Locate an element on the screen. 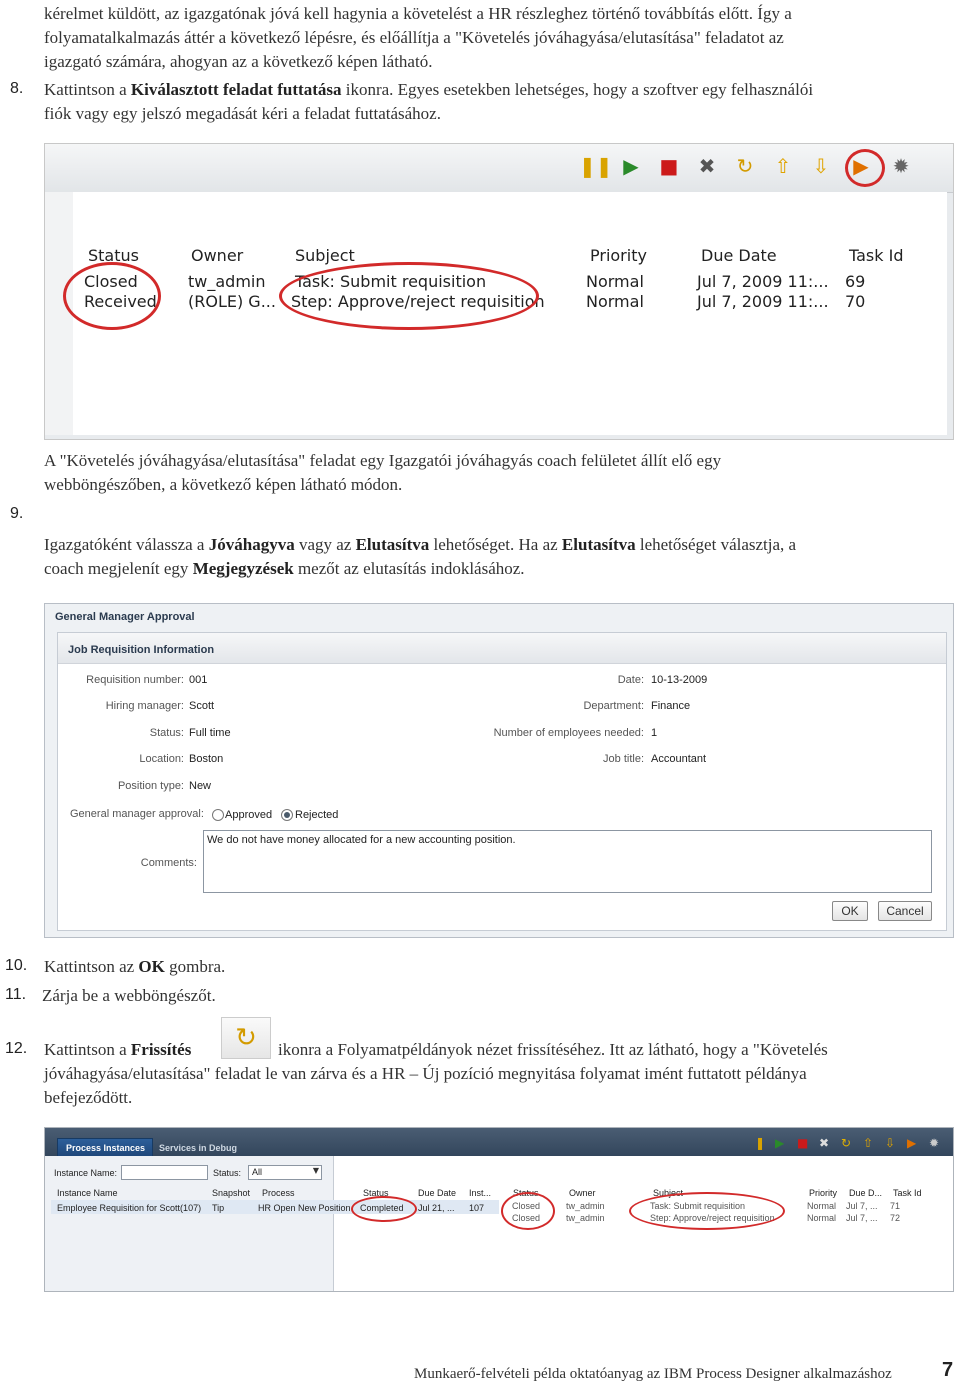  row2-priority: Normal is located at coordinates (615, 301).